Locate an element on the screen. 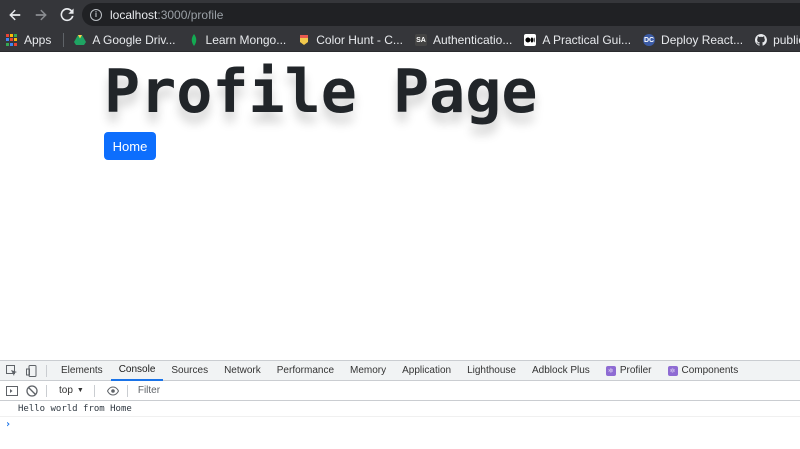 The height and width of the screenshot is (449, 800). tab-application: Application is located at coordinates (426, 371).